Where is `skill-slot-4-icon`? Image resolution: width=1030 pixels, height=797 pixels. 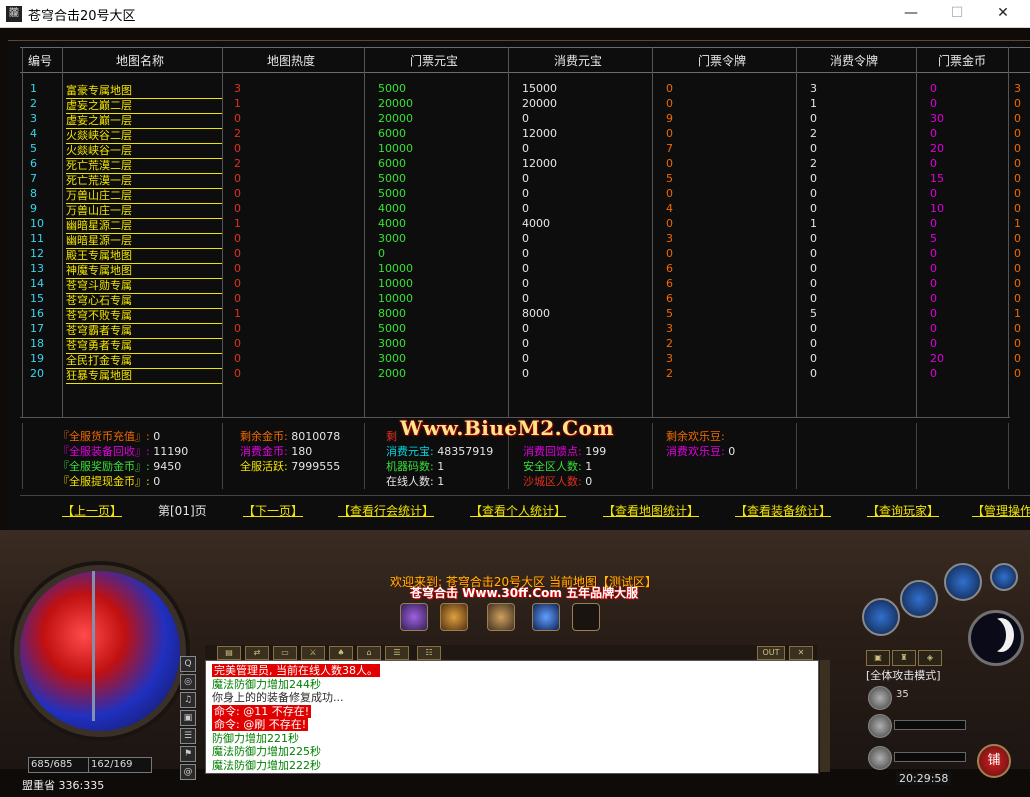
skill-slot-4-icon is located at coordinates (546, 617).